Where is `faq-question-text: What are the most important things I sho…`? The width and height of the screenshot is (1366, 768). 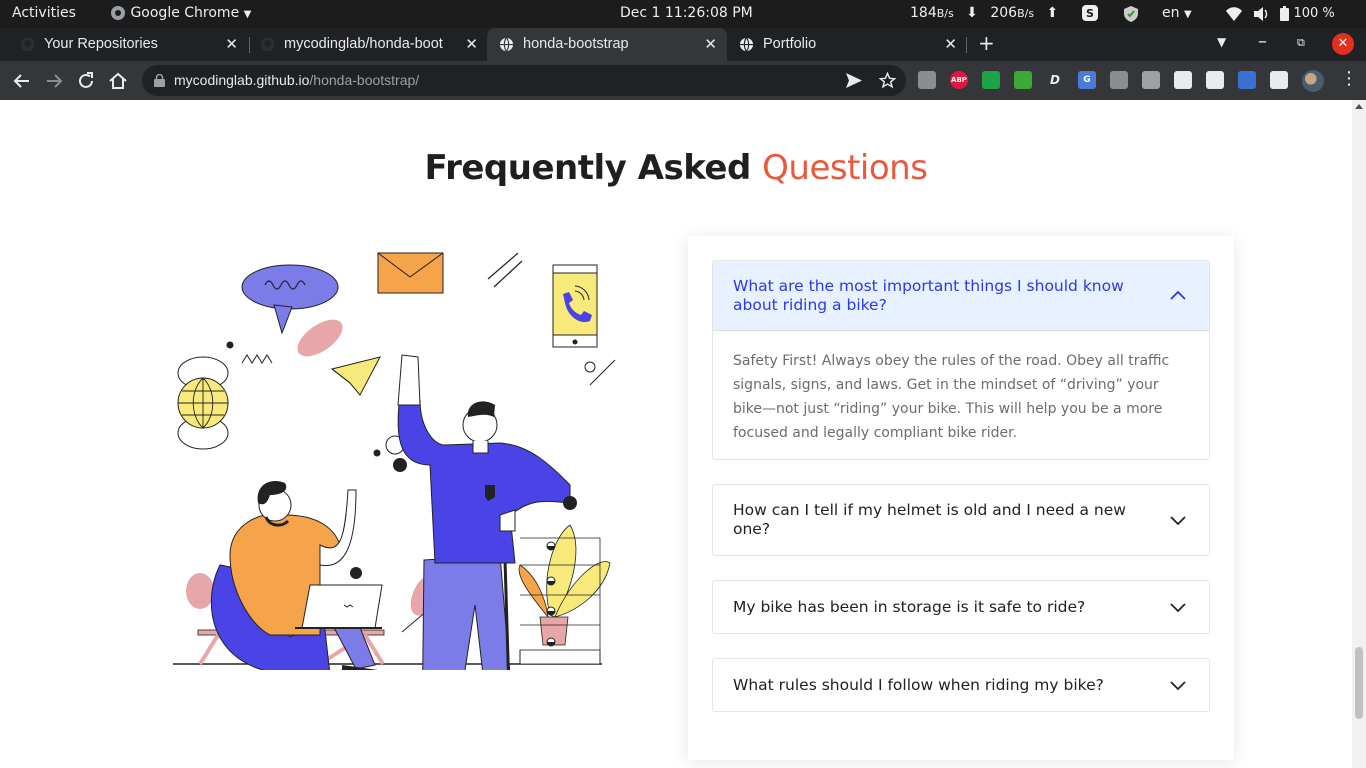 faq-question-text: What are the most important things I sho… is located at coordinates (928, 295).